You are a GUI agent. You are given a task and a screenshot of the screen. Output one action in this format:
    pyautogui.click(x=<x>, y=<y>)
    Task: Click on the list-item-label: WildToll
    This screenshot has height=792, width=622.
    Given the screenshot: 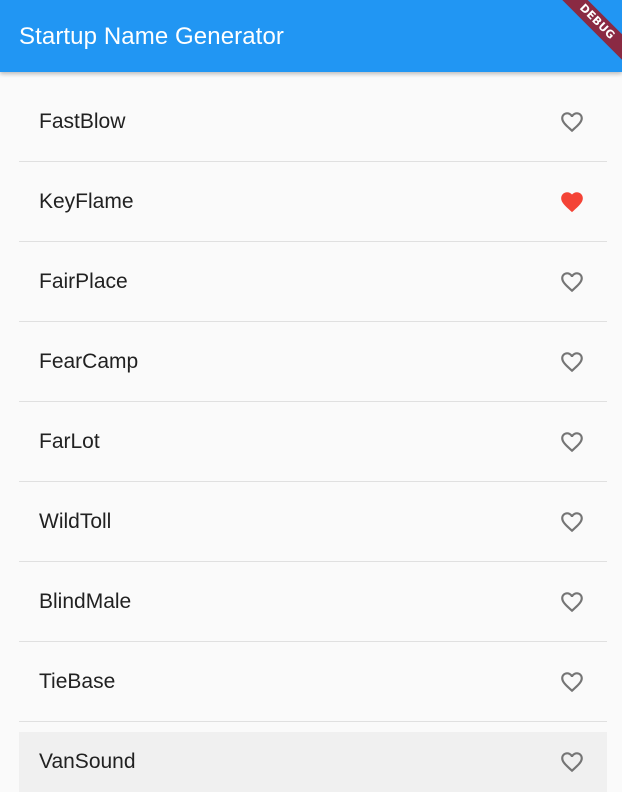 What is the action you would take?
    pyautogui.click(x=75, y=521)
    